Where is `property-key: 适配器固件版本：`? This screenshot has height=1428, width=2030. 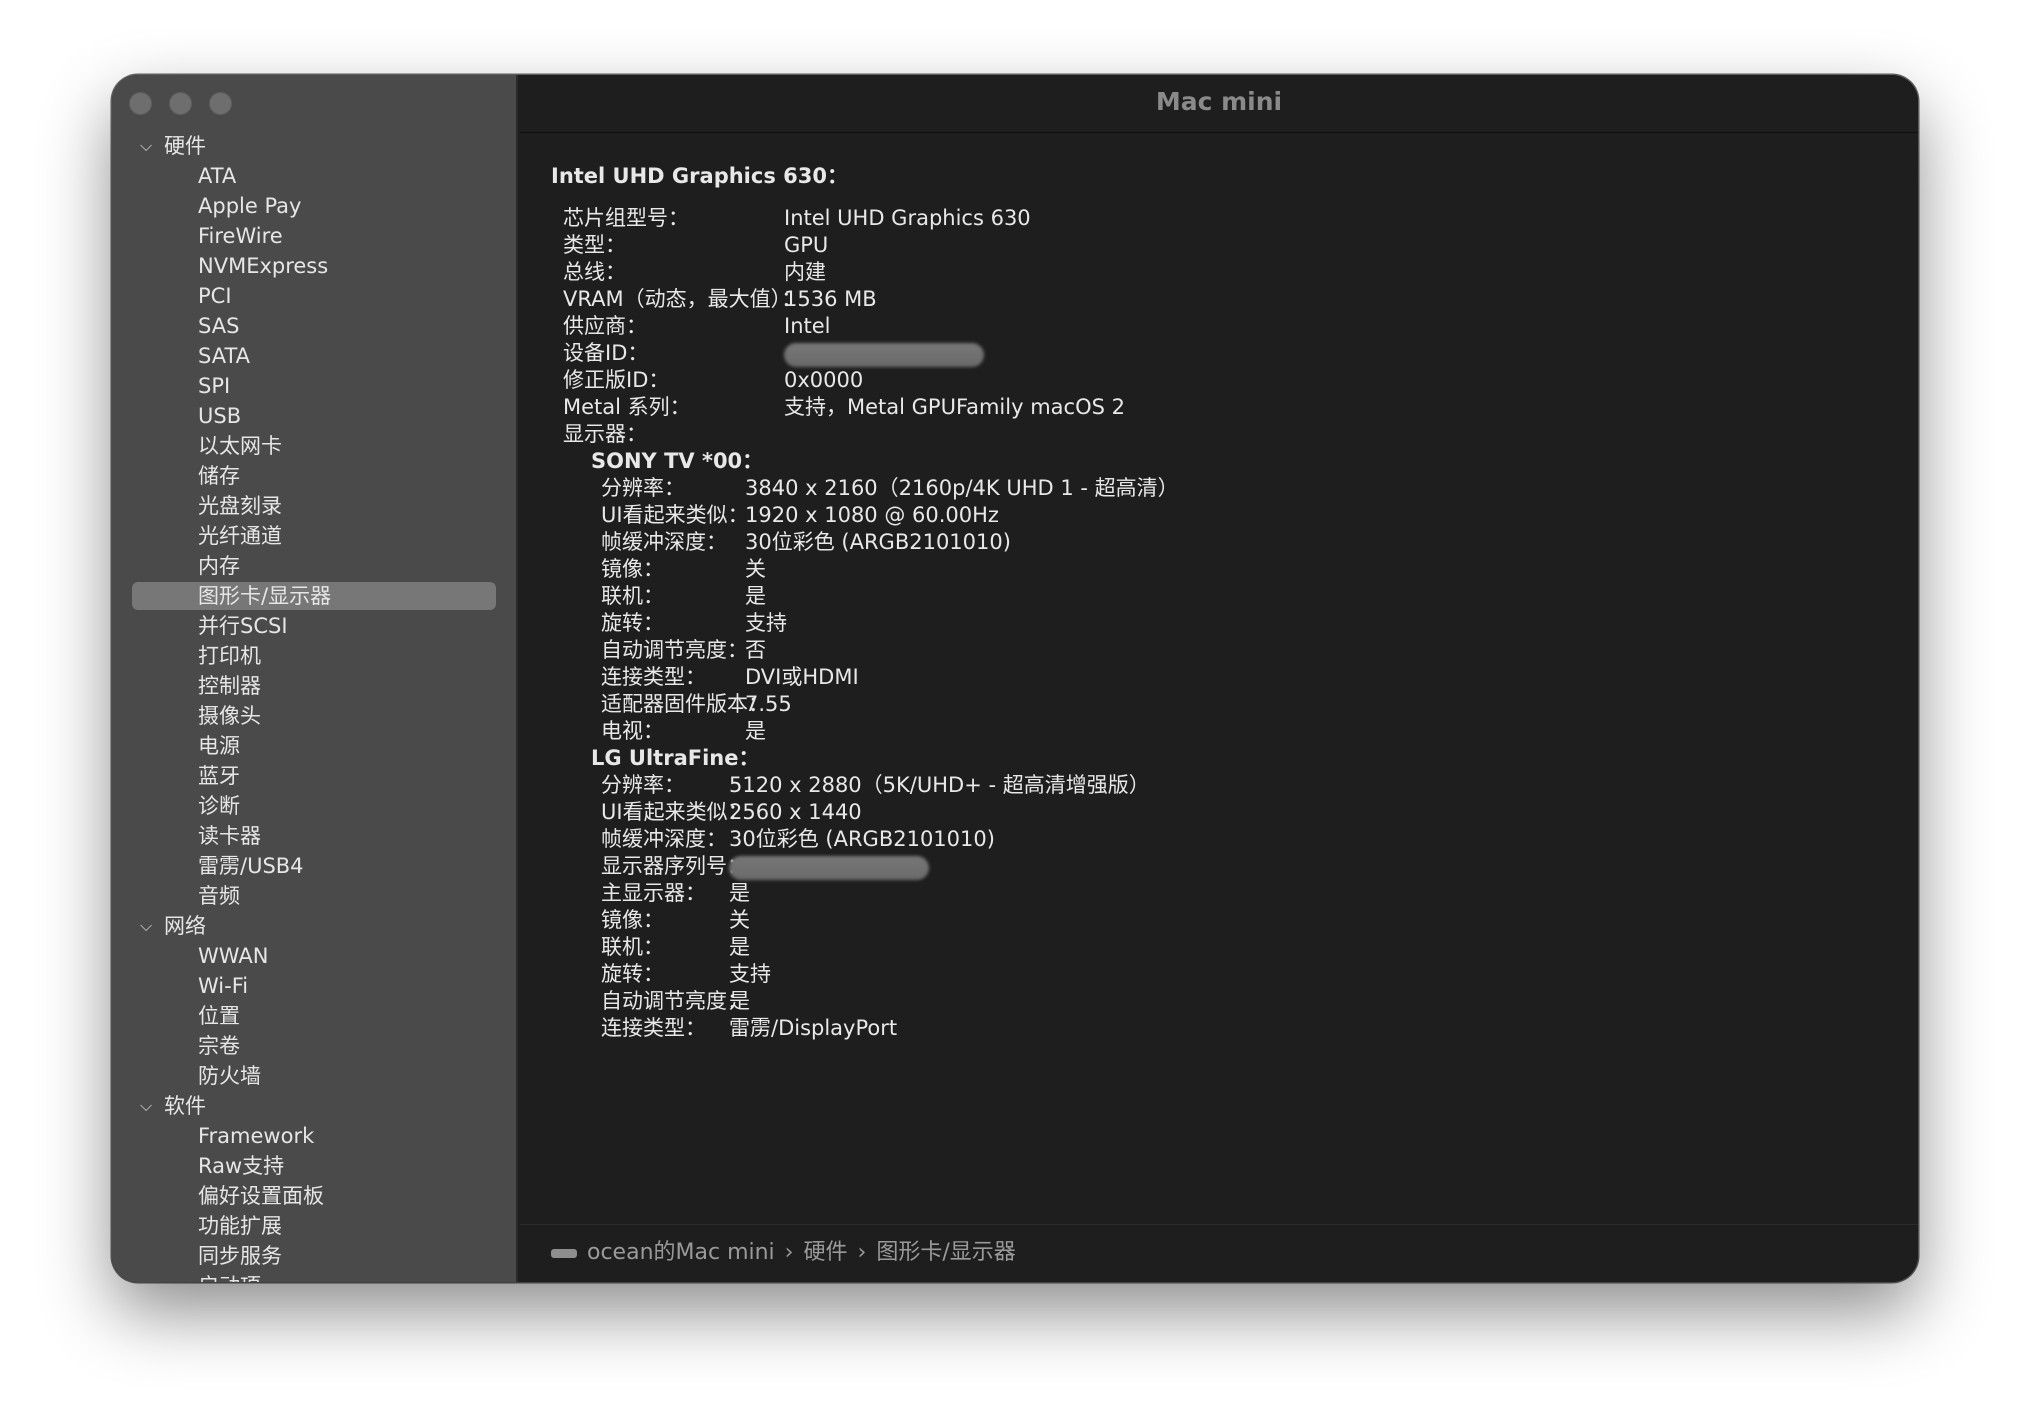
property-key: 适配器固件版本： is located at coordinates (685, 704).